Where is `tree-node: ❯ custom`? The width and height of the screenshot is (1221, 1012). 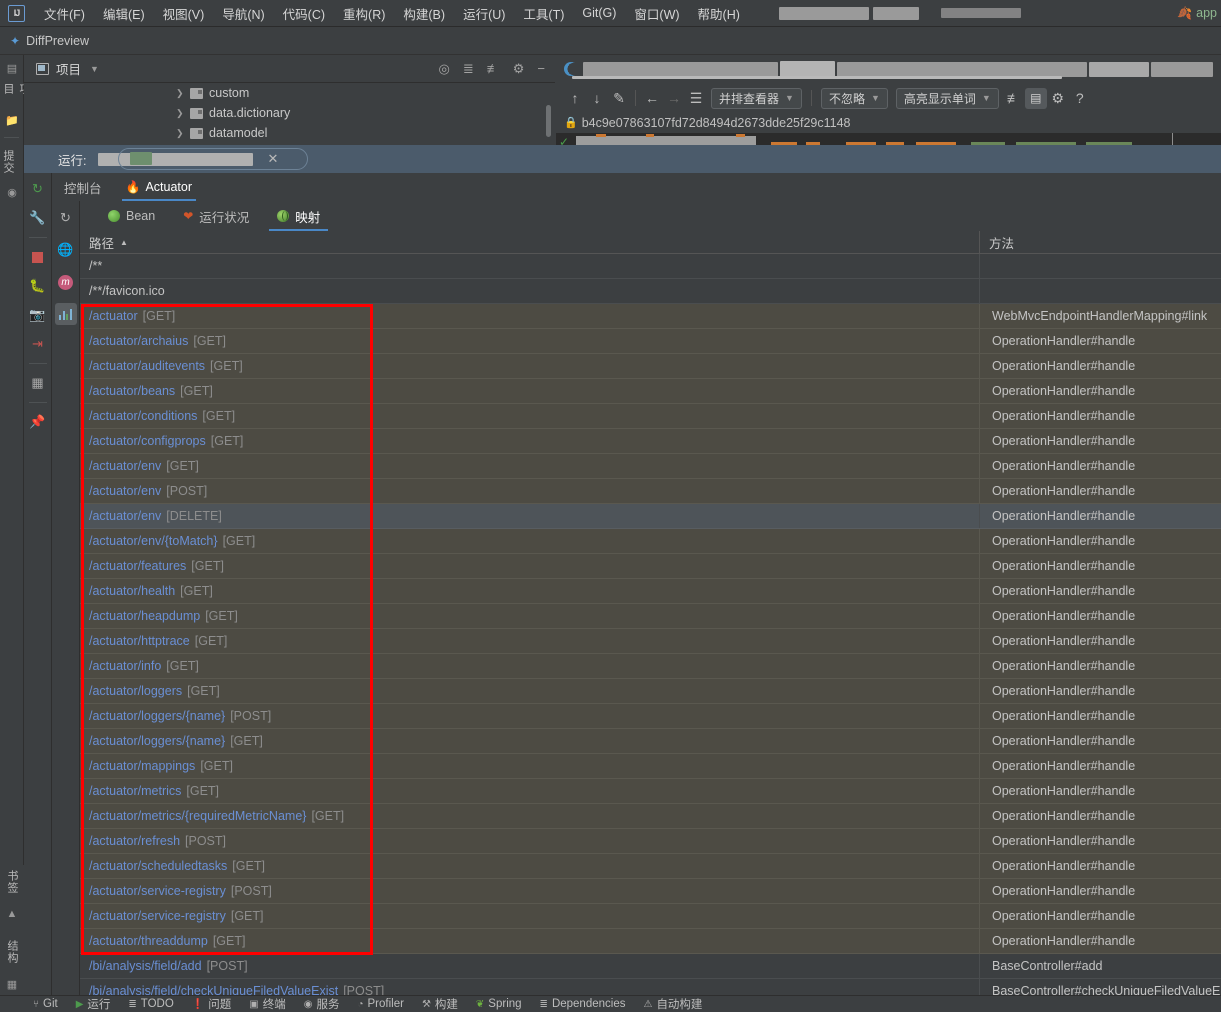
tree-node: ❯ custom is located at coordinates (289, 93).